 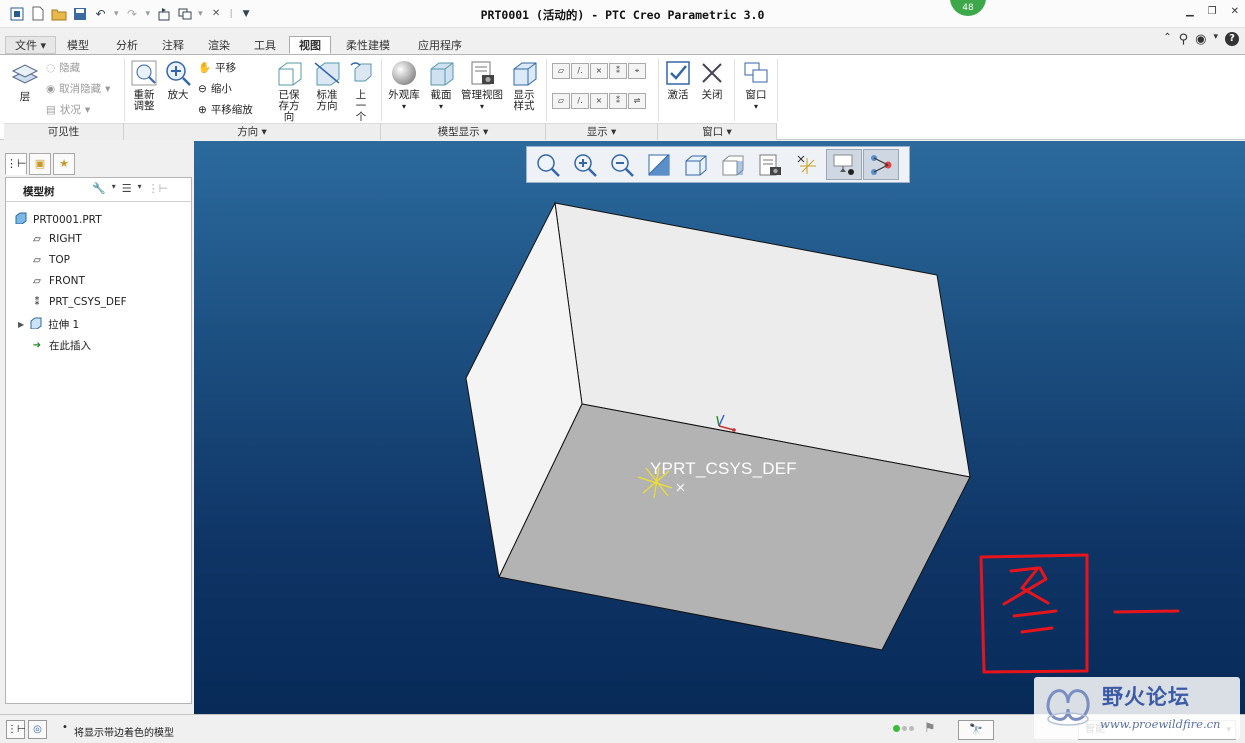 What do you see at coordinates (25, 81) in the screenshot?
I see `layer-button: 层` at bounding box center [25, 81].